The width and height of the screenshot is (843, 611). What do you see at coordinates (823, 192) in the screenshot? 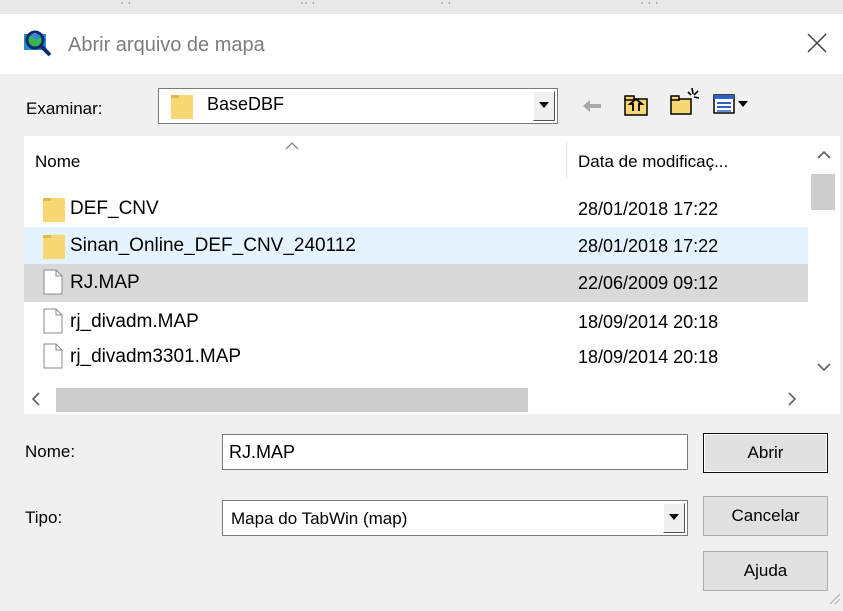
I see `vertical-scroll-thumb` at bounding box center [823, 192].